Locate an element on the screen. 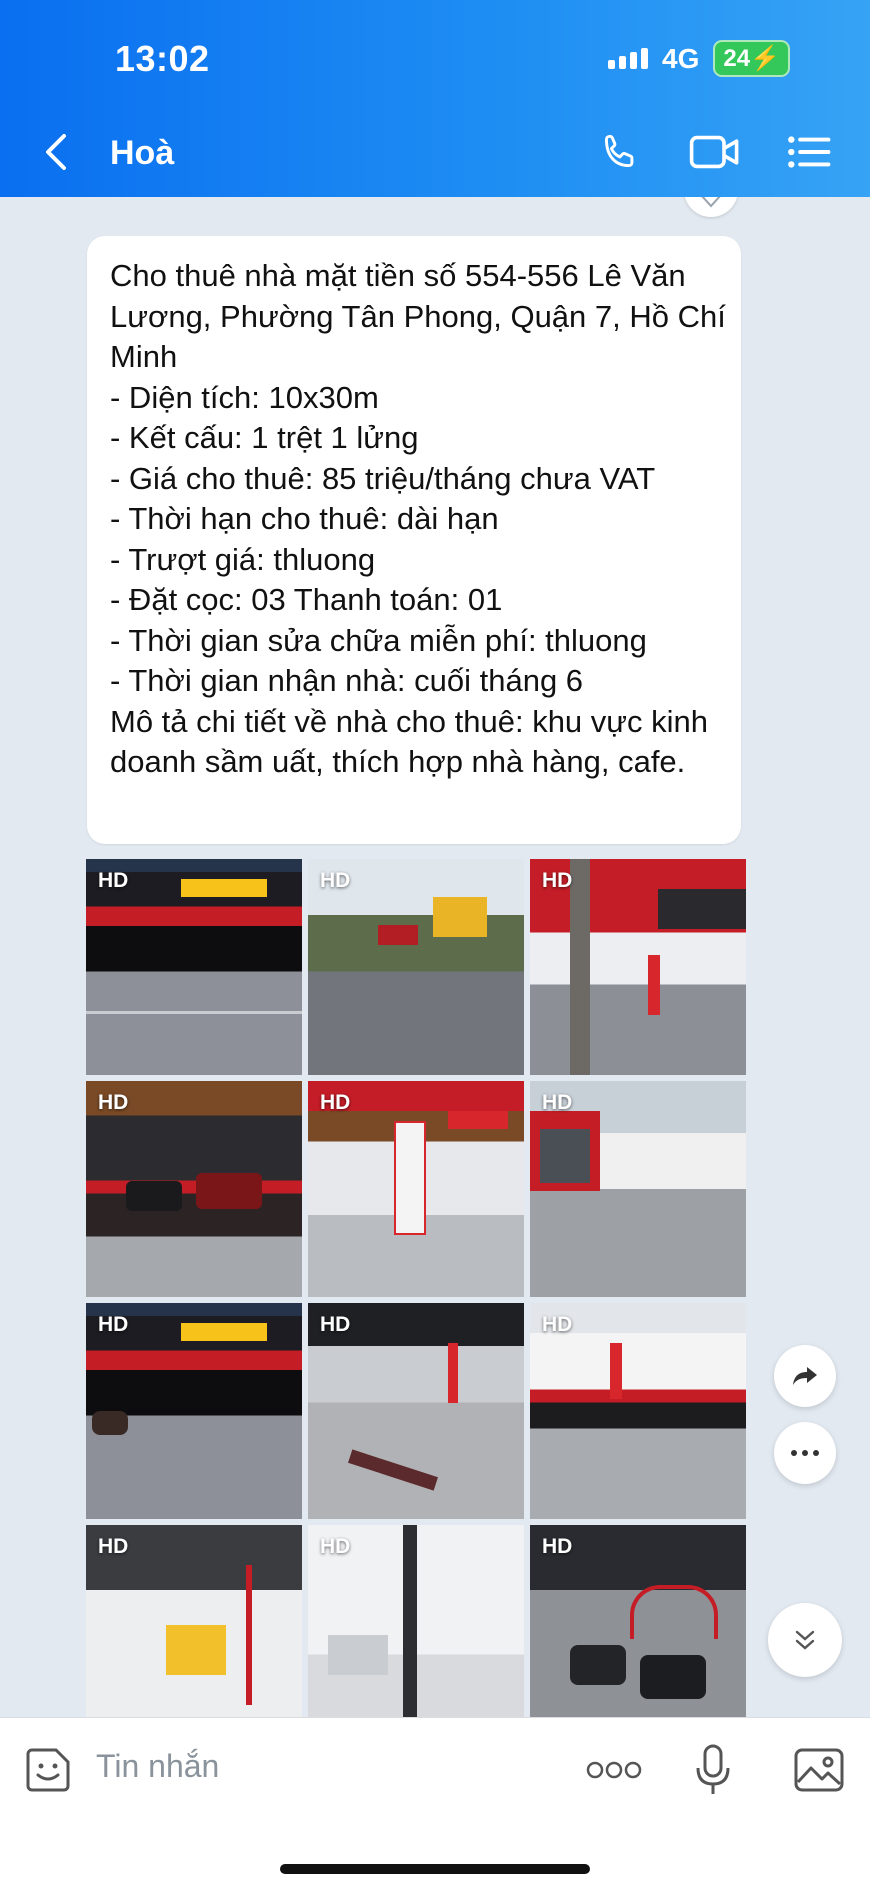 The width and height of the screenshot is (870, 1886). floor-mat is located at coordinates (393, 1470).